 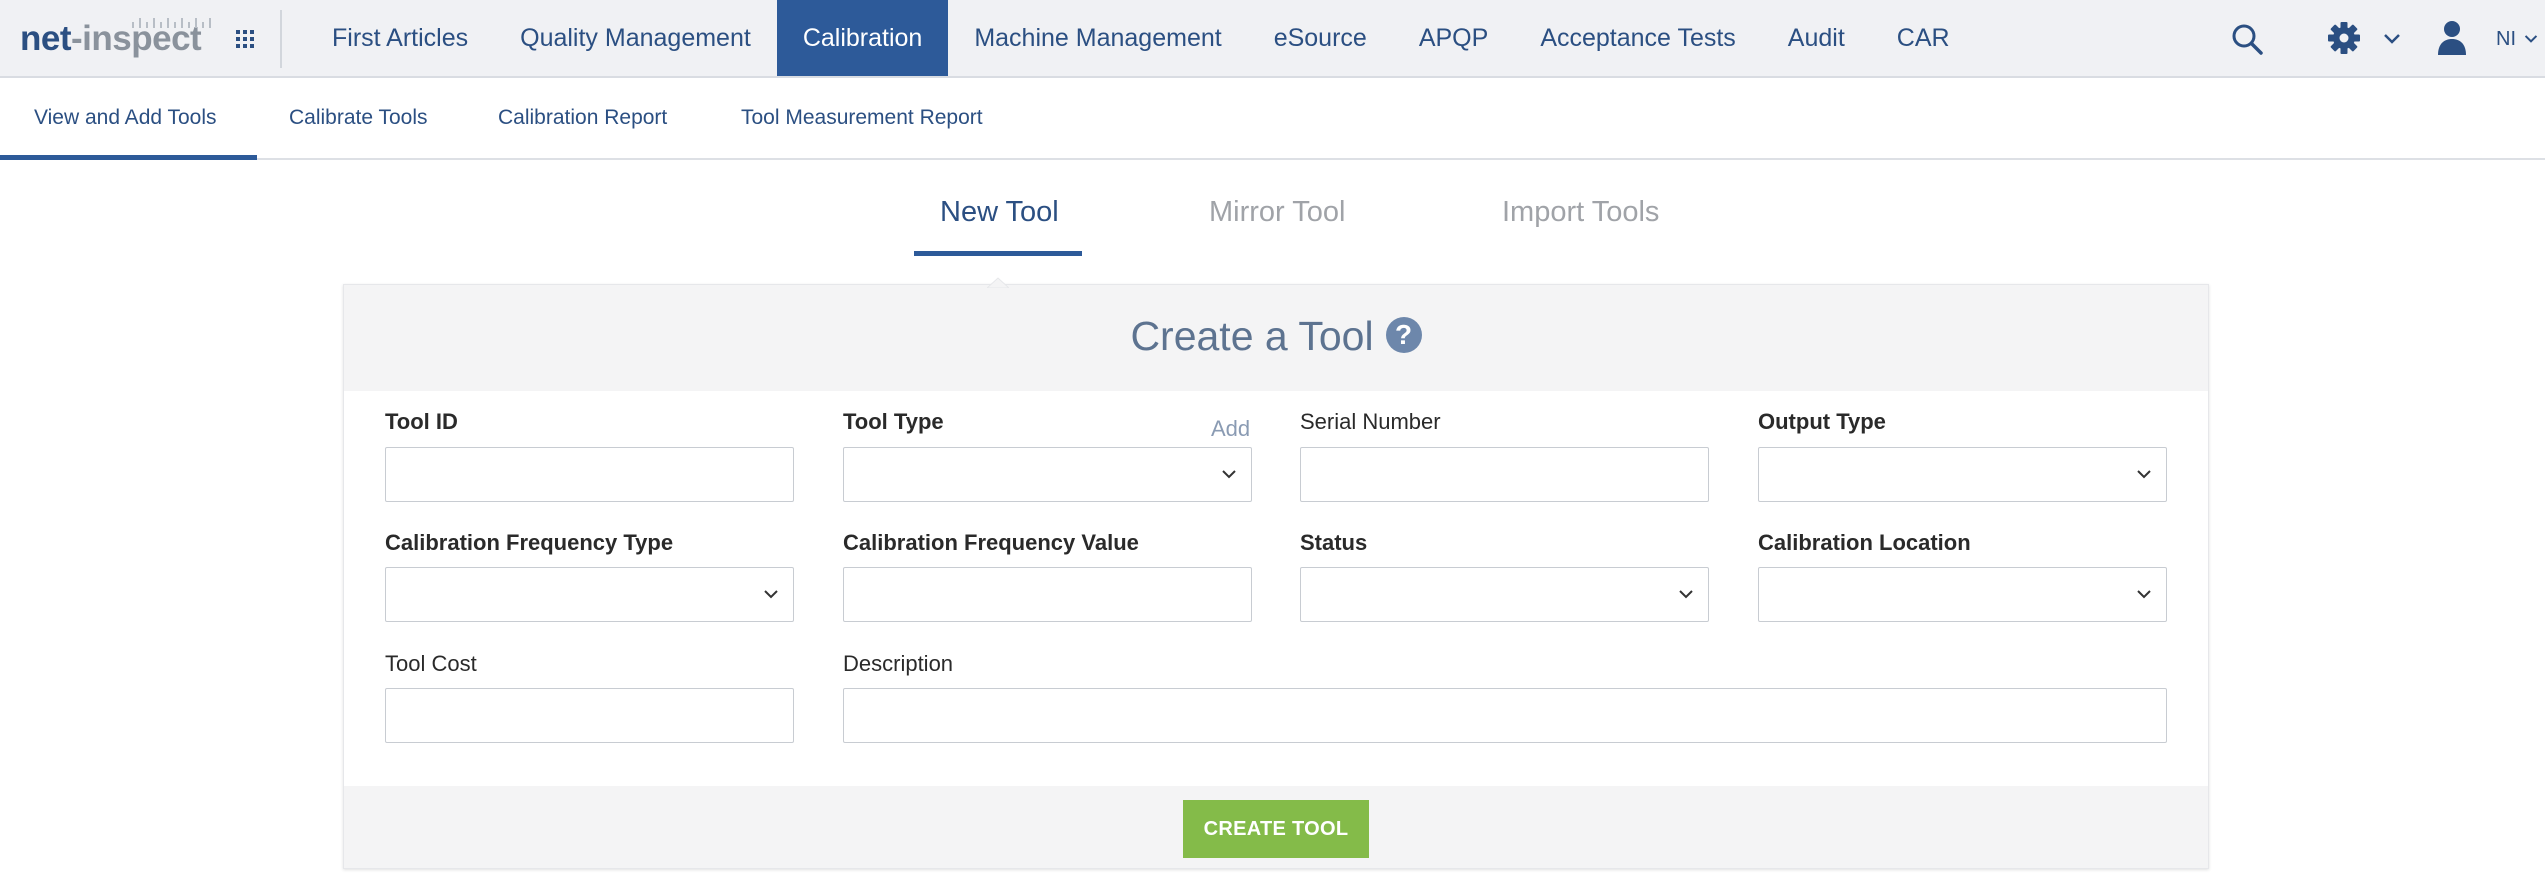 I want to click on output-type-select, so click(x=1962, y=474).